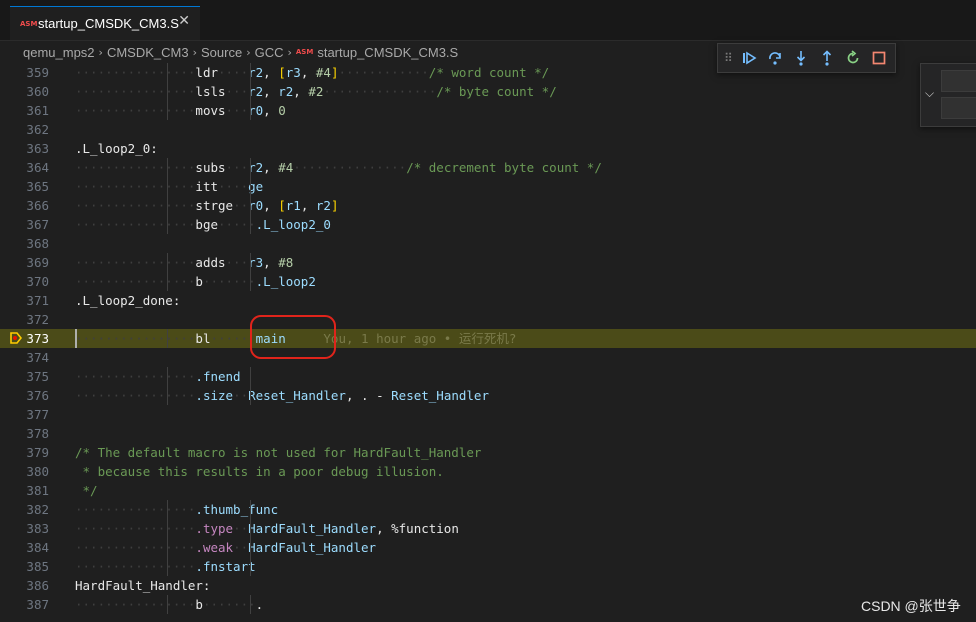  I want to click on line-number: 381, so click(24, 490).